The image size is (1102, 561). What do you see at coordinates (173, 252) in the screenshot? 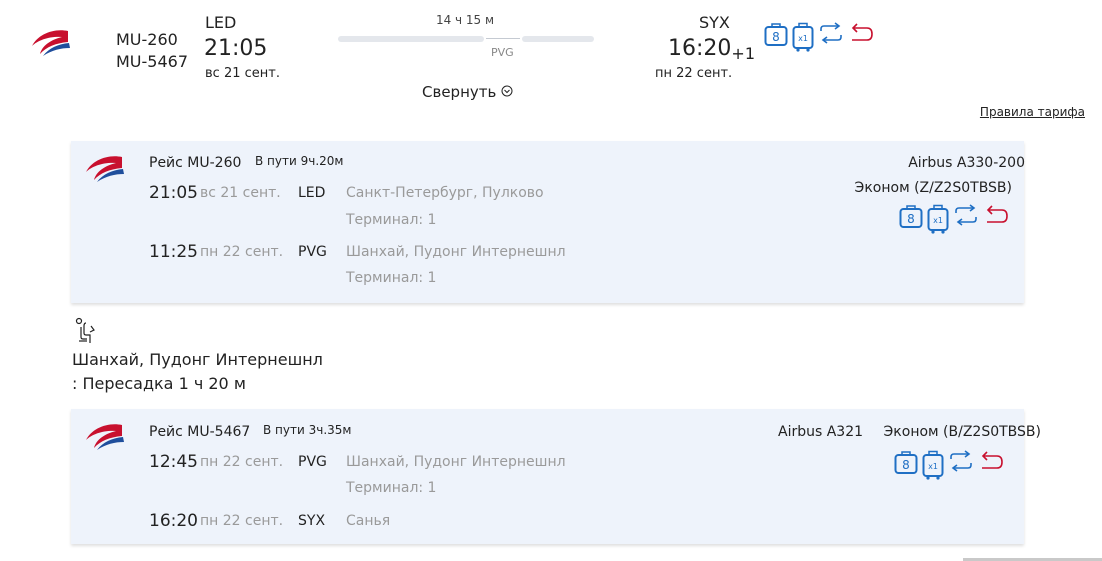
I see `segment-1-arr-time: 11:25` at bounding box center [173, 252].